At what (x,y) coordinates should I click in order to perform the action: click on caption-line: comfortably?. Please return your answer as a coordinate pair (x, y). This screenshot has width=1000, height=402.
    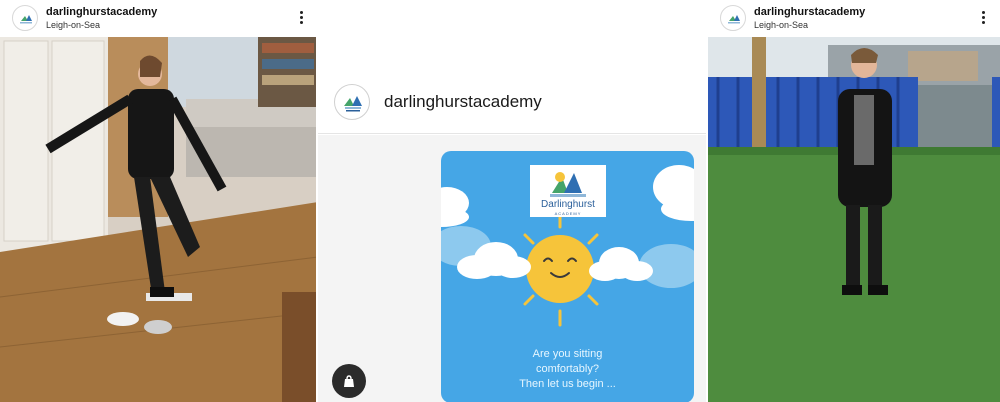
    Looking at the image, I should click on (567, 369).